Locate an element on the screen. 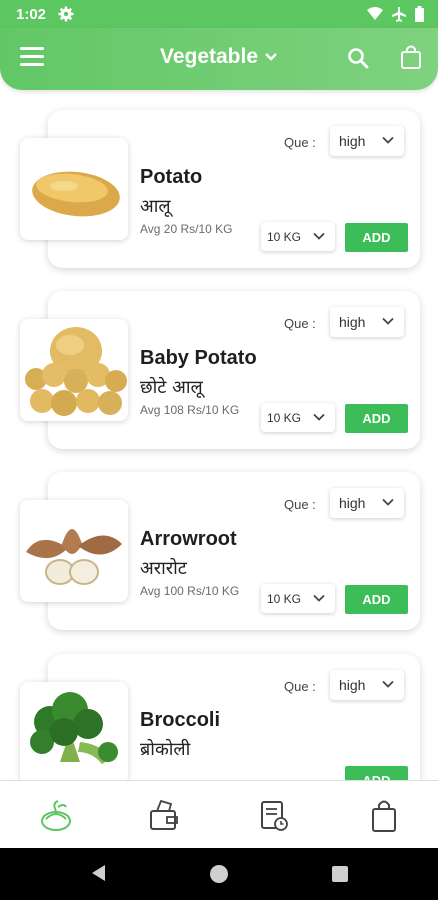  app-header: Vegetable is located at coordinates (219, 59).